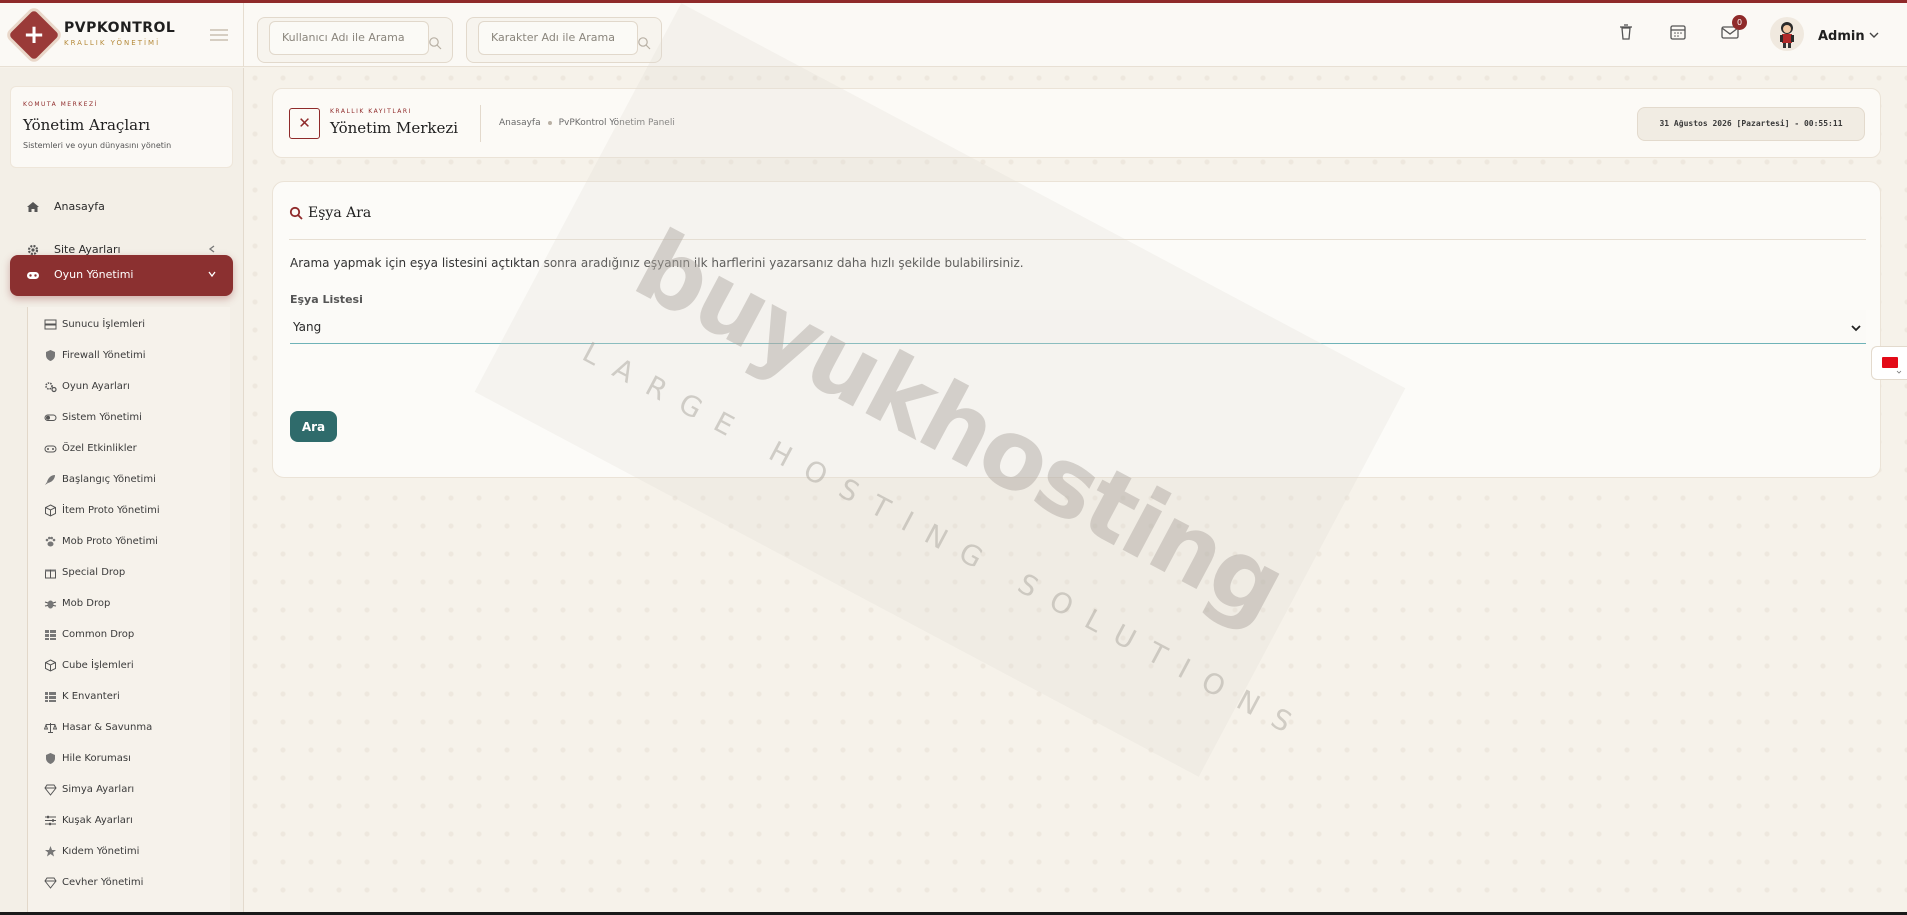 Image resolution: width=1907 pixels, height=915 pixels. I want to click on menu-toggle-icon, so click(219, 35).